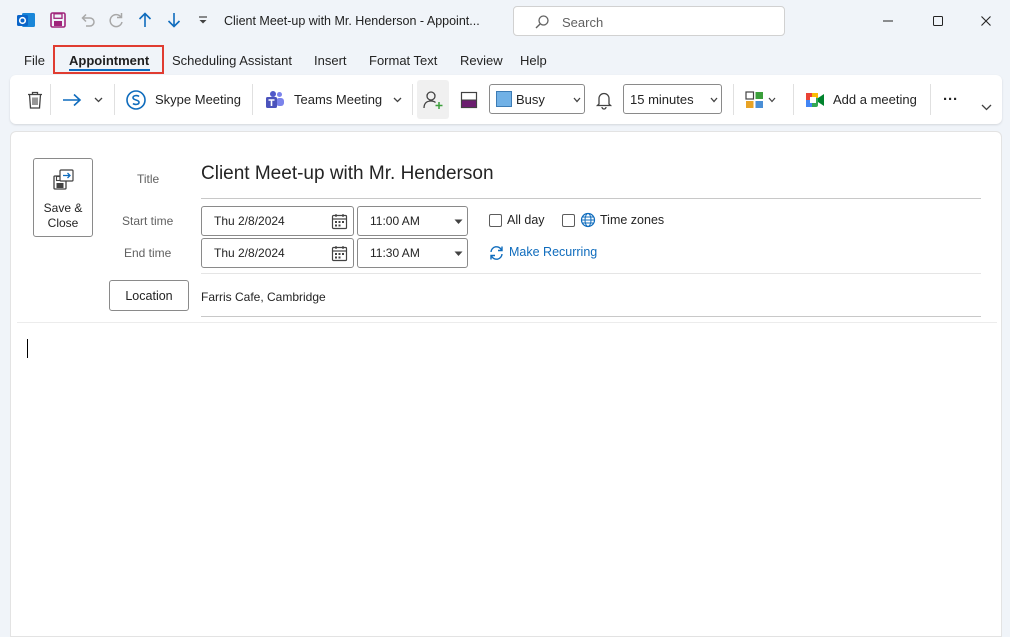  What do you see at coordinates (145, 20) in the screenshot?
I see `previous-item-icon` at bounding box center [145, 20].